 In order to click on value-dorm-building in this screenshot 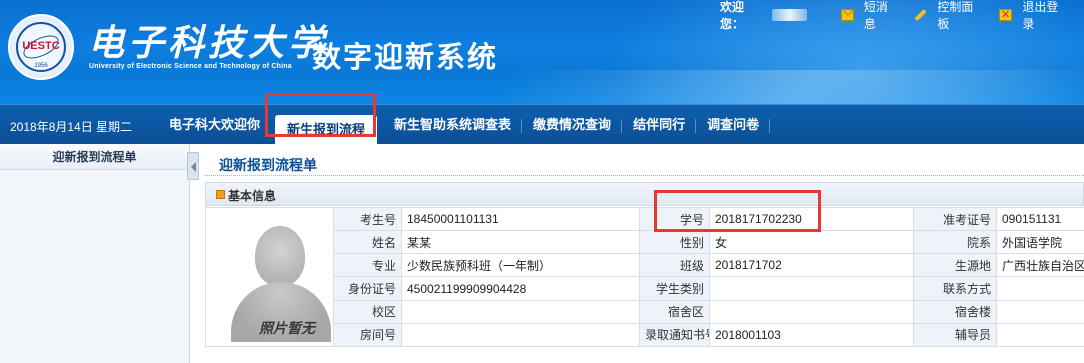, I will do `click(1040, 311)`.